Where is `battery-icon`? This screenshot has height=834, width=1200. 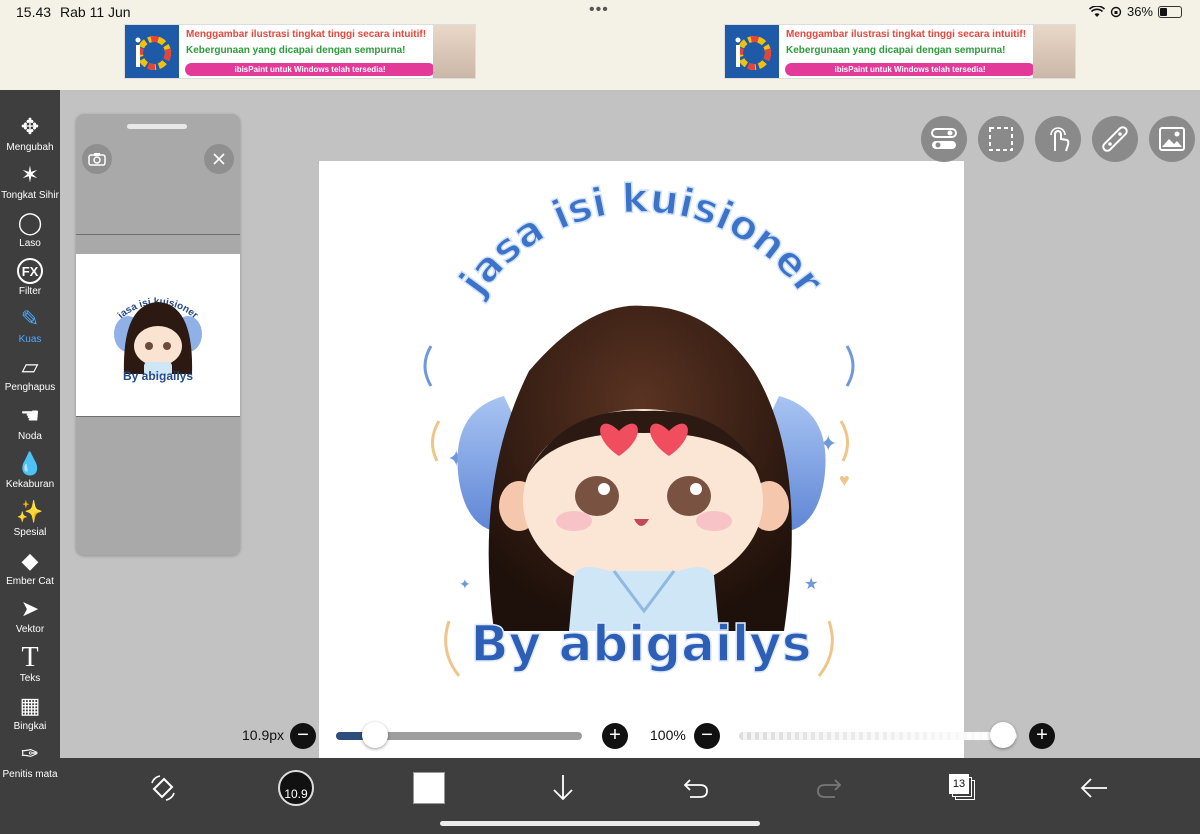 battery-icon is located at coordinates (1170, 11).